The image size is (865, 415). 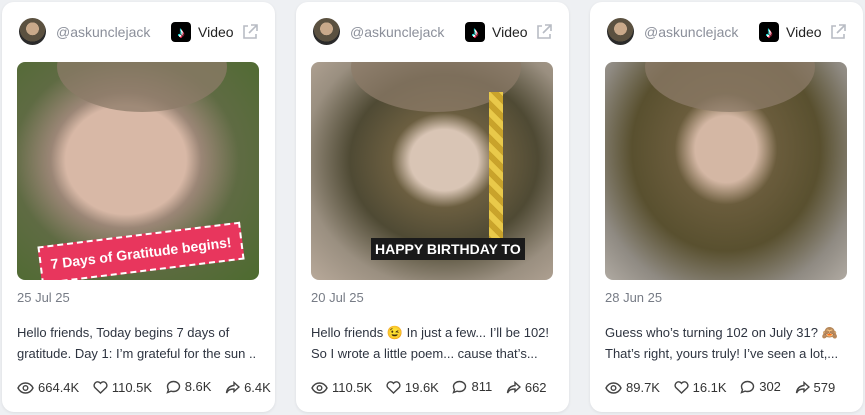 I want to click on shares-stat: 662, so click(x=526, y=387).